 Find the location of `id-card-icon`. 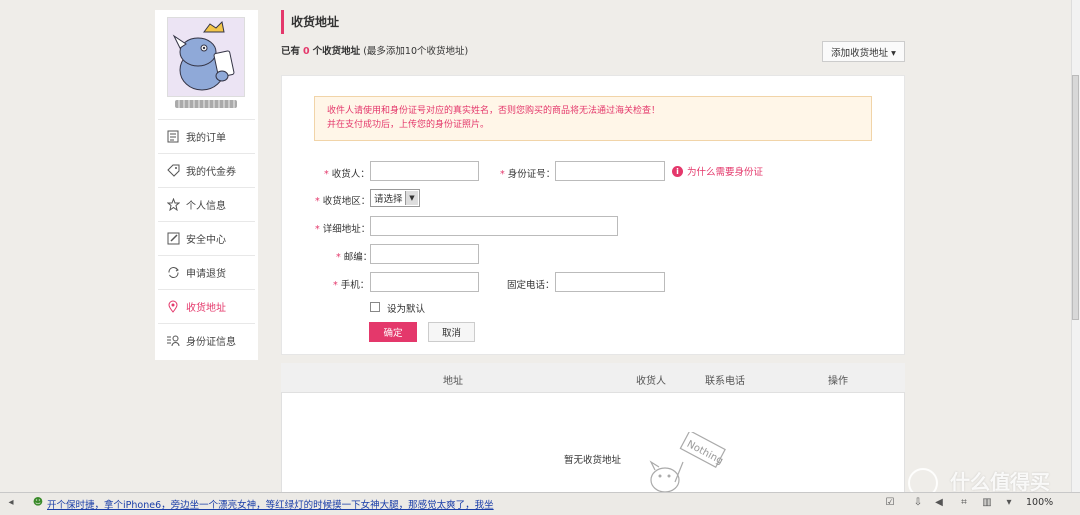

id-card-icon is located at coordinates (173, 341).